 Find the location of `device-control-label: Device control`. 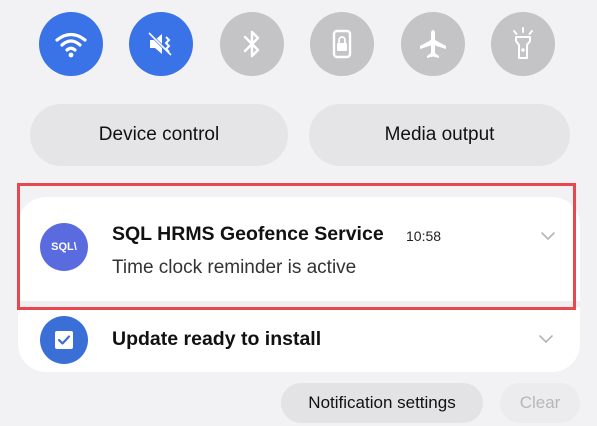

device-control-label: Device control is located at coordinates (159, 134).